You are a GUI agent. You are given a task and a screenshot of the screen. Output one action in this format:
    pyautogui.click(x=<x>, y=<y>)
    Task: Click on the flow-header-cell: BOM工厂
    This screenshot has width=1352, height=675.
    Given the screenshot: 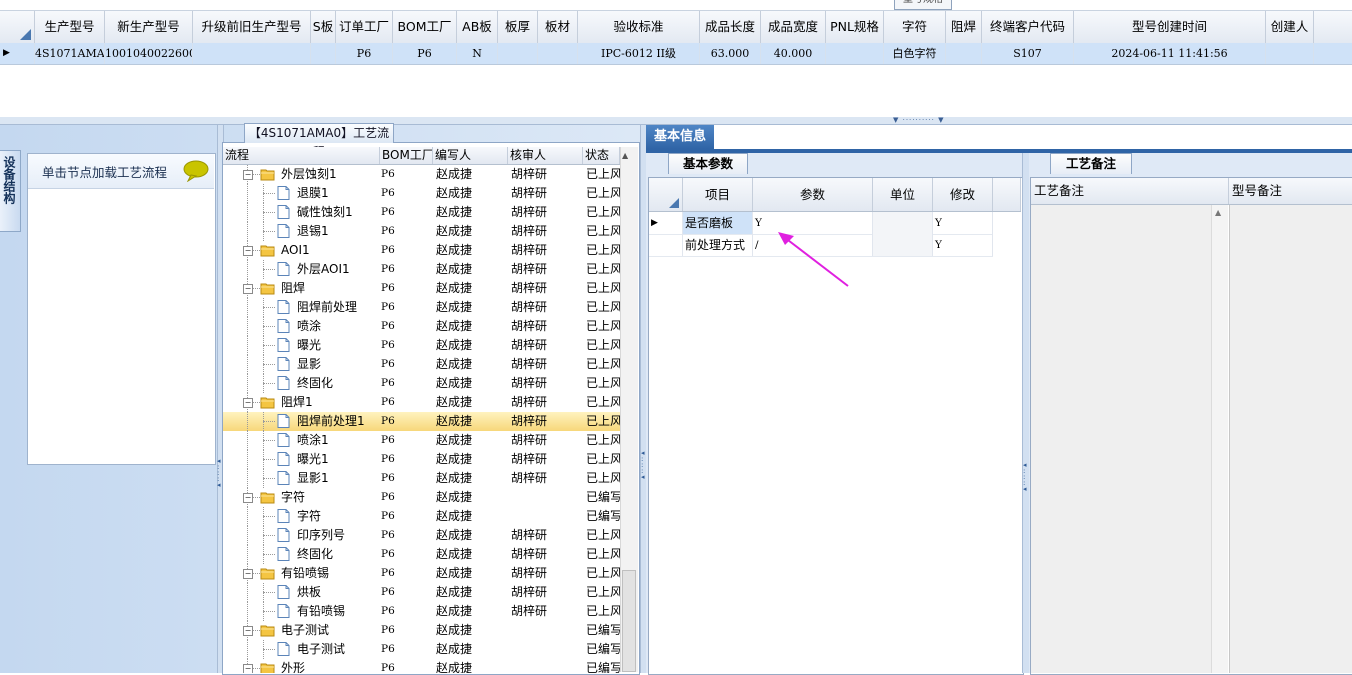 What is the action you would take?
    pyautogui.click(x=406, y=155)
    